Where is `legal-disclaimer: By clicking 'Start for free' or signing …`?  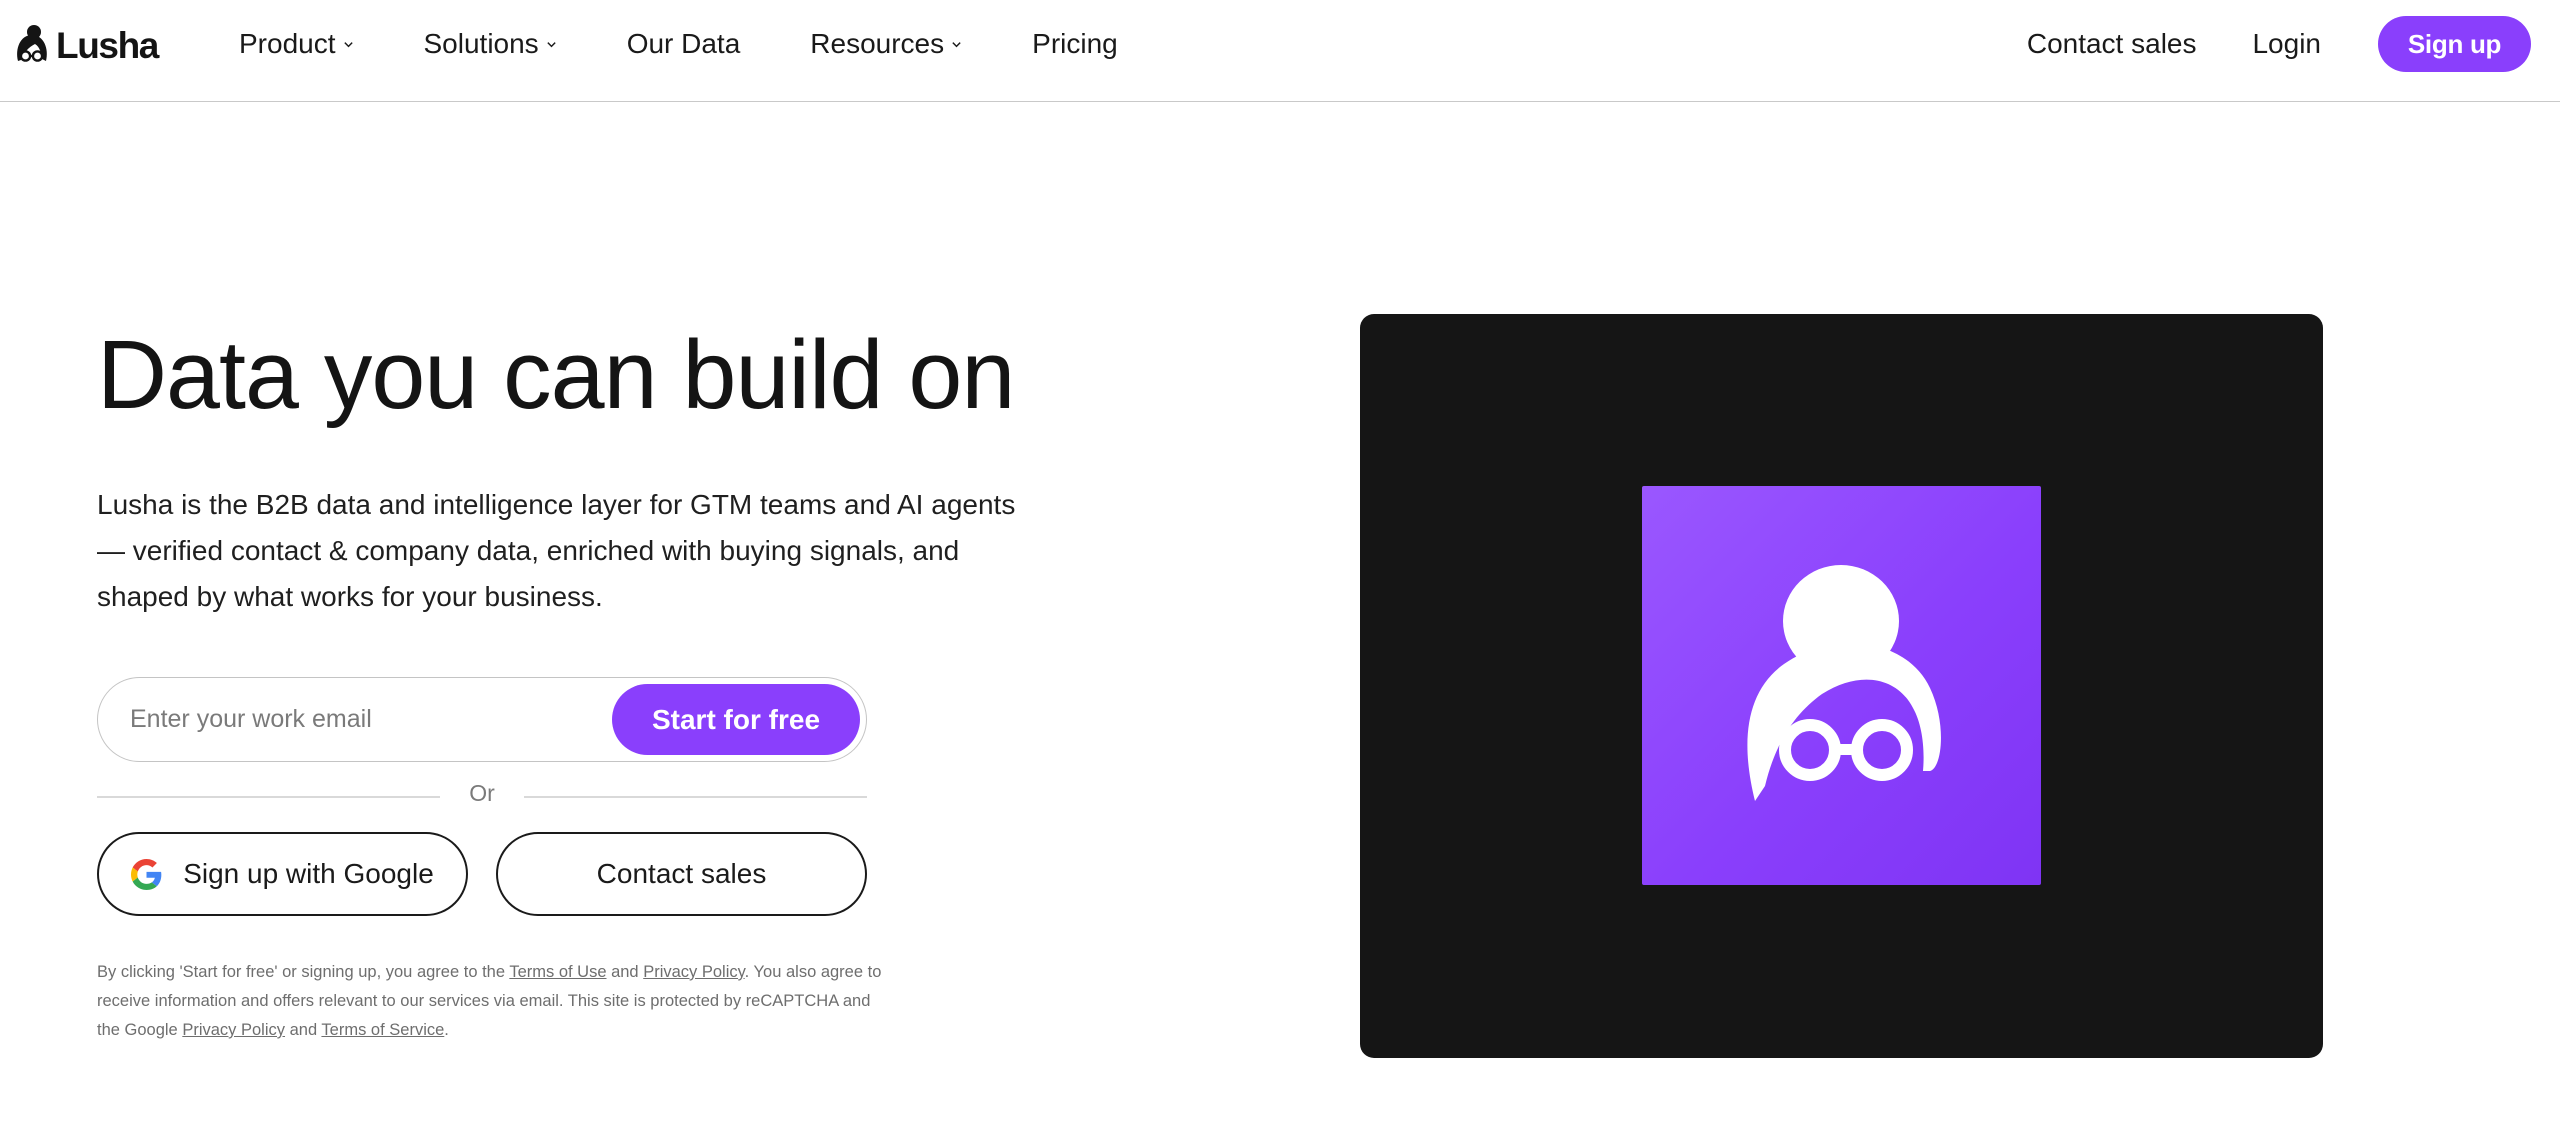
legal-disclaimer: By clicking 'Start for free' or signing … is located at coordinates (492, 1001).